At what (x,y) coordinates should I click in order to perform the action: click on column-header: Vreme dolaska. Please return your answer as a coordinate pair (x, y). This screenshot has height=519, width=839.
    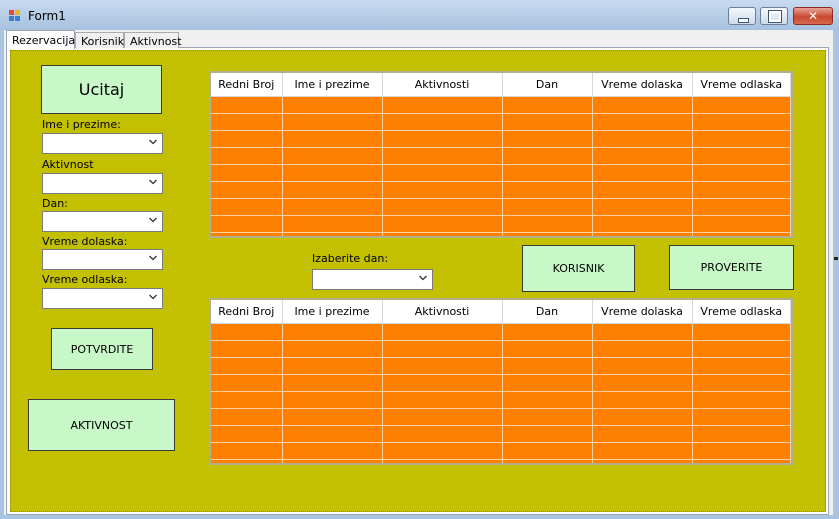
    Looking at the image, I should click on (642, 312).